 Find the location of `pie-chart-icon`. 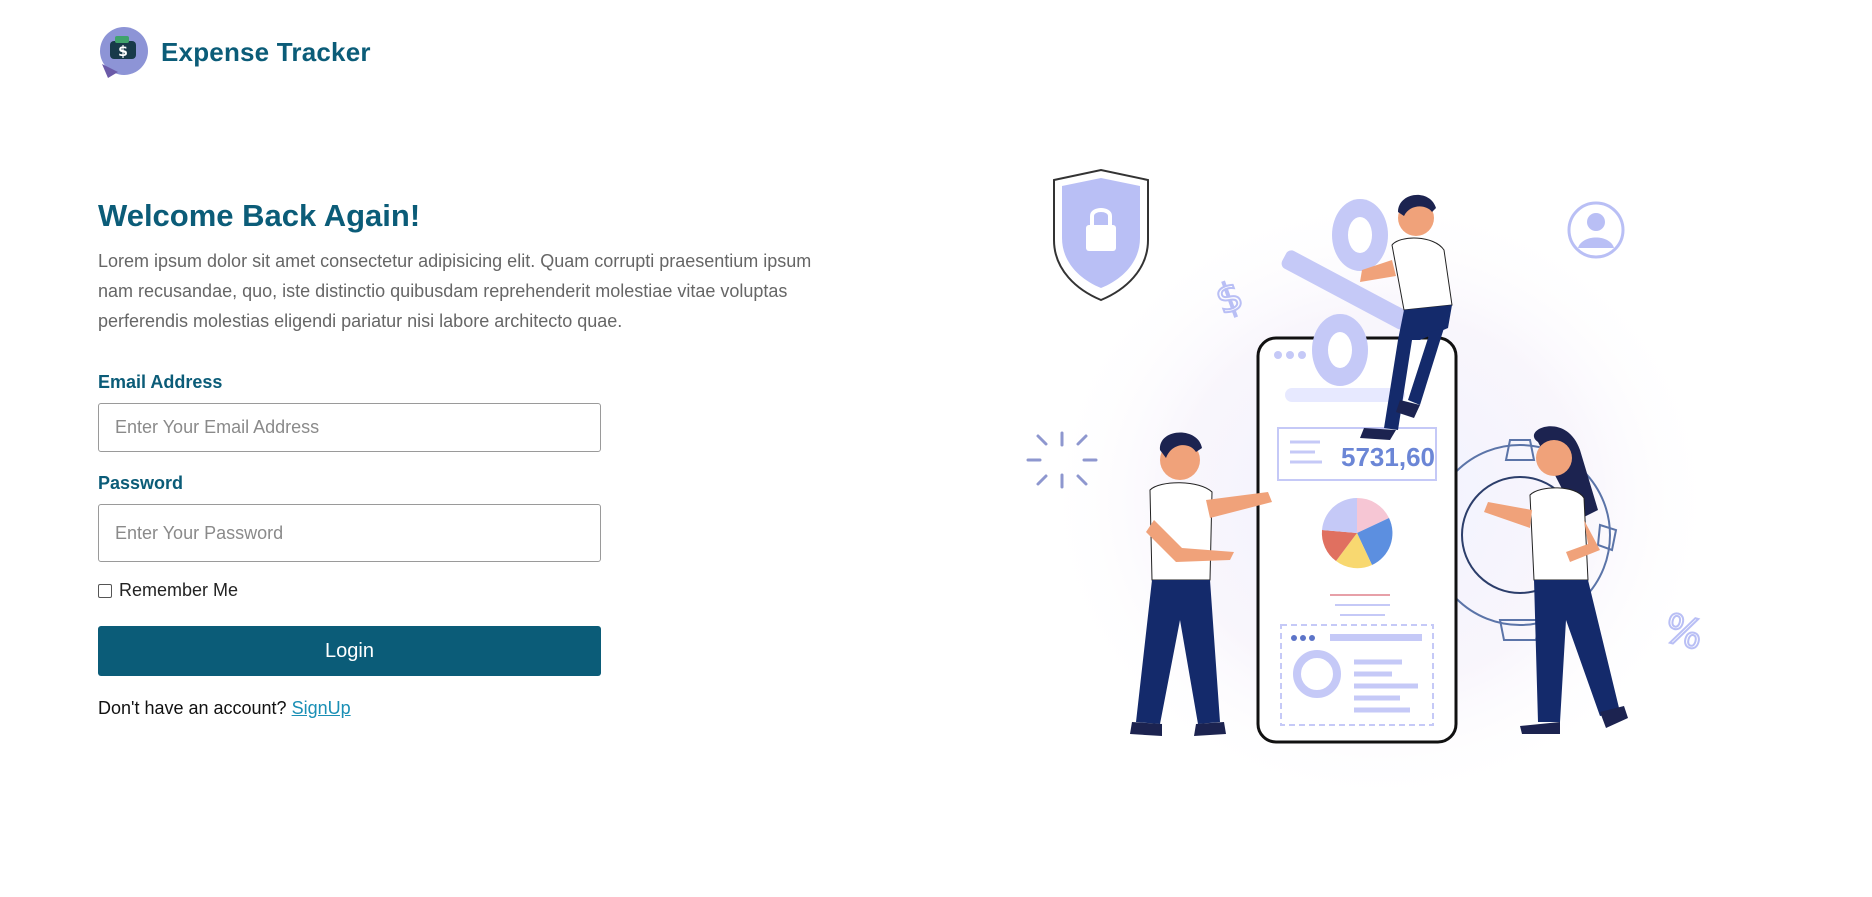

pie-chart-icon is located at coordinates (1357, 533).